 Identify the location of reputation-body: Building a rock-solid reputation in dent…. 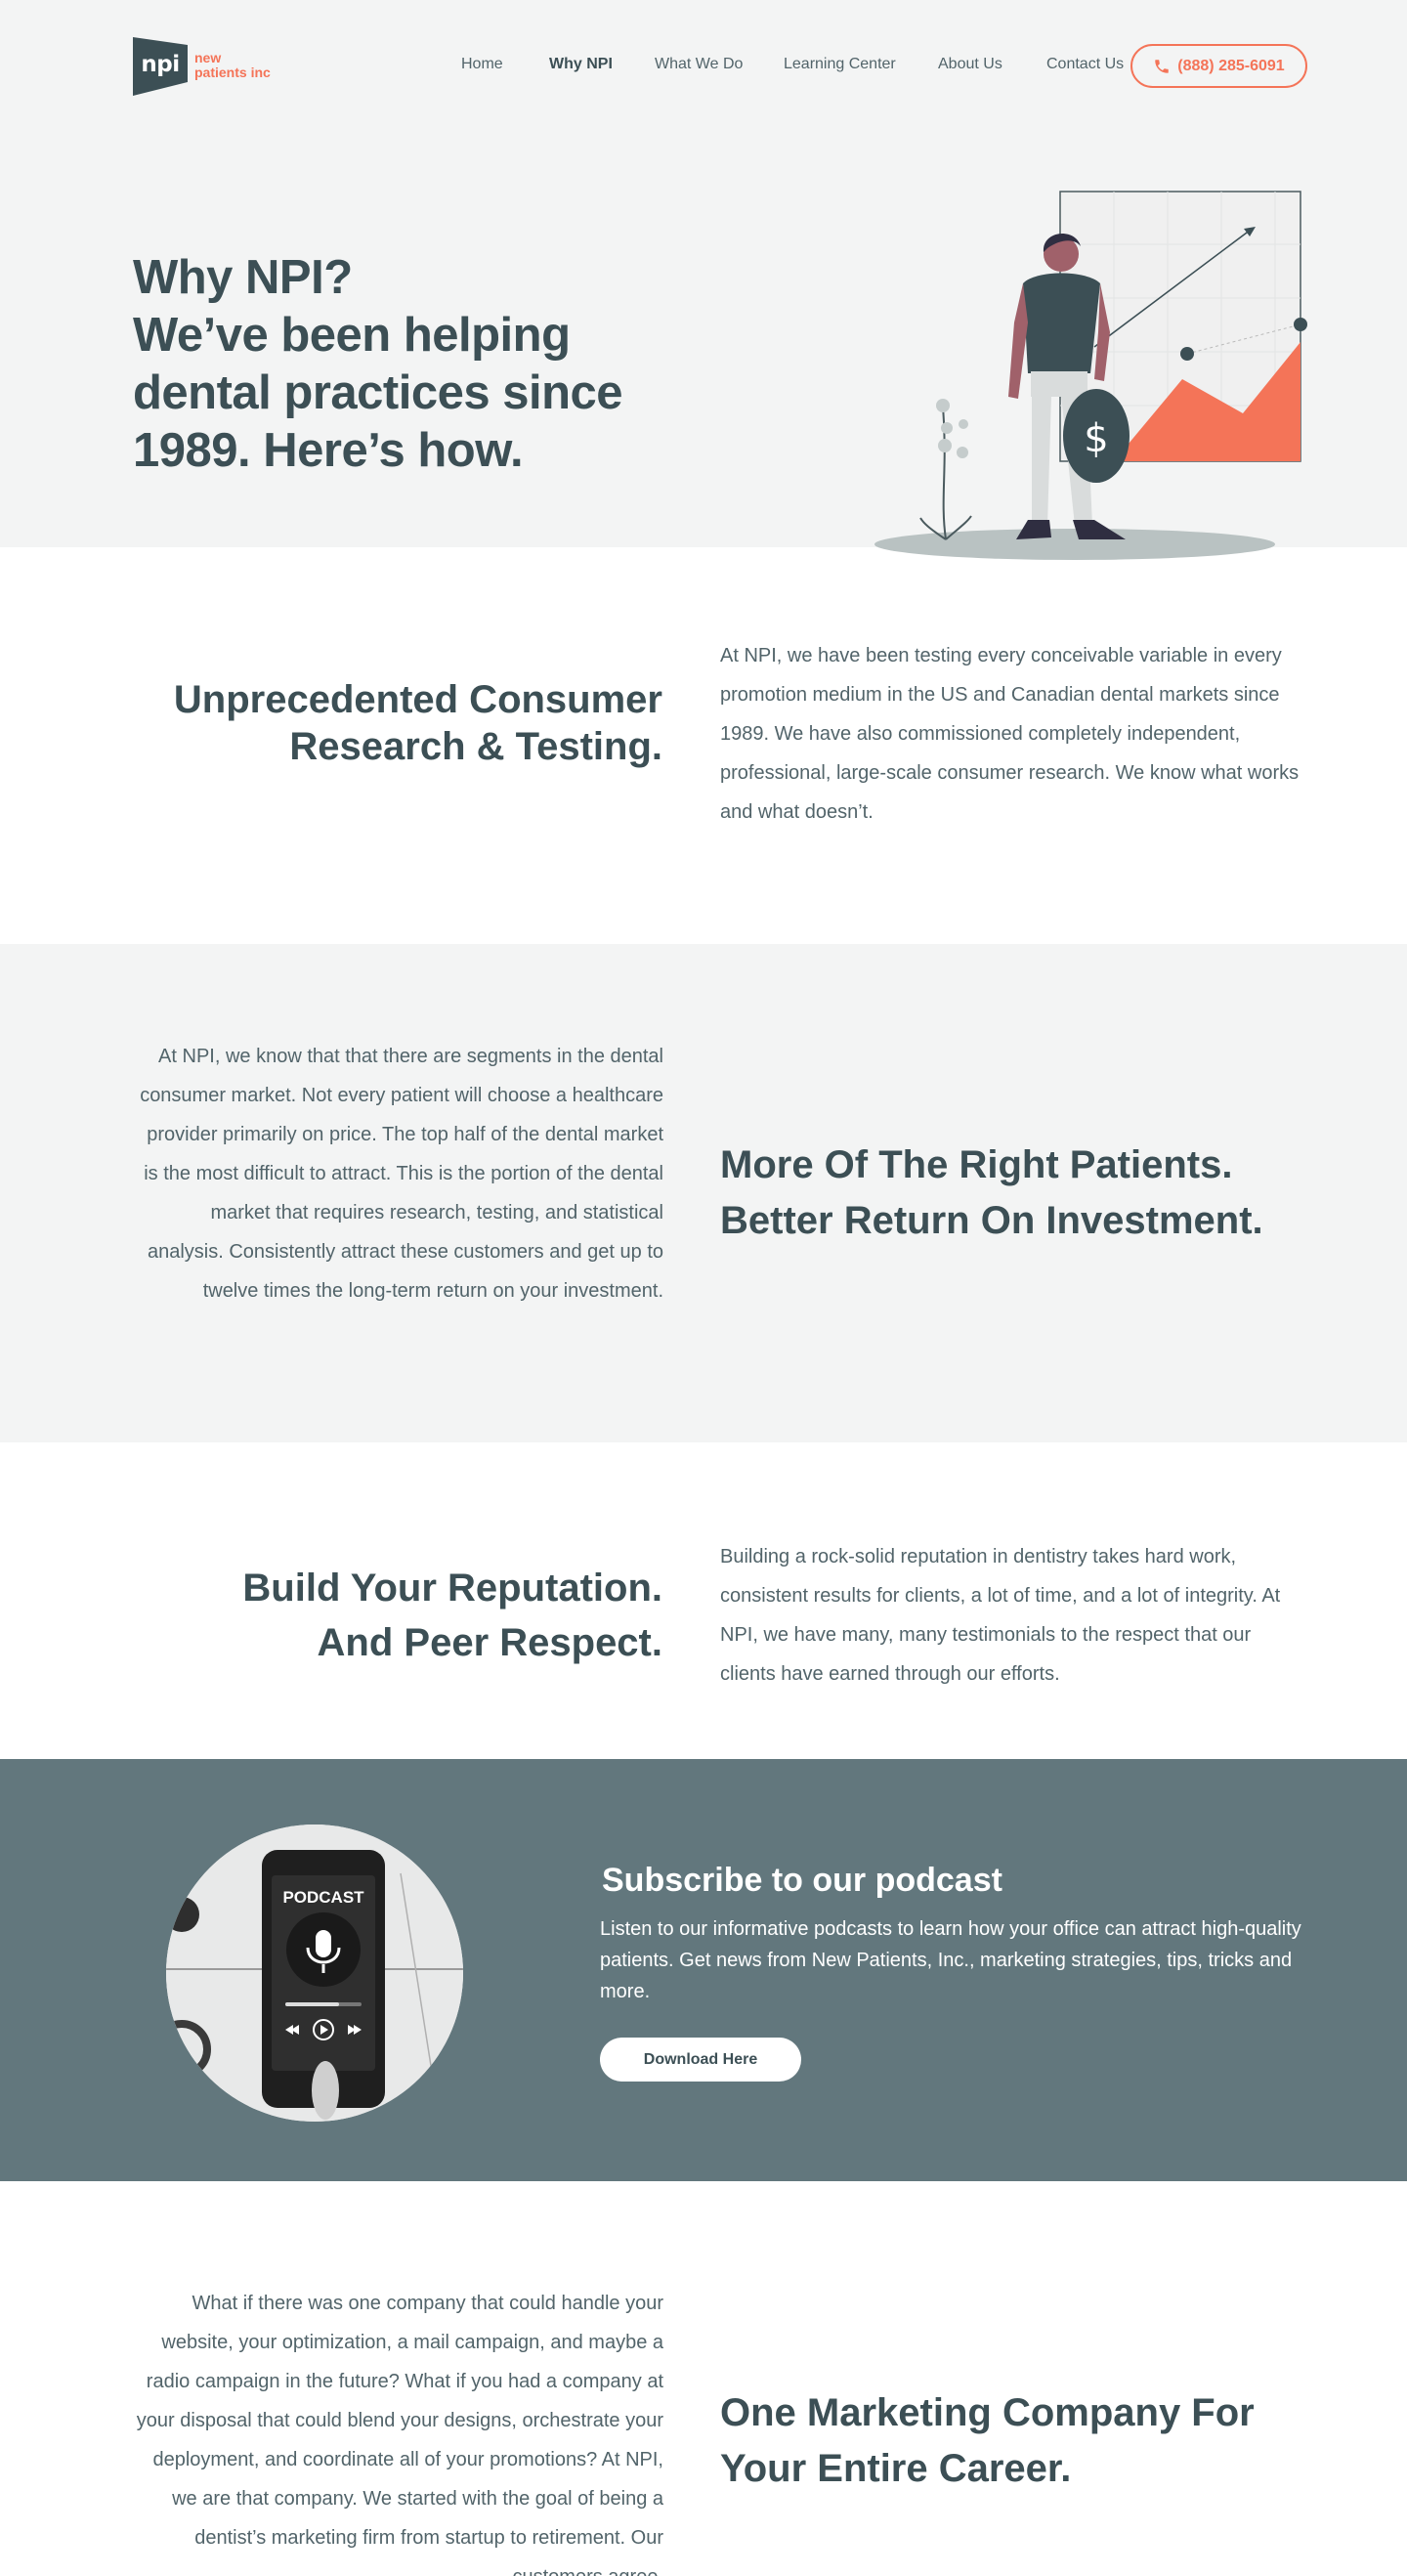
(1000, 1616).